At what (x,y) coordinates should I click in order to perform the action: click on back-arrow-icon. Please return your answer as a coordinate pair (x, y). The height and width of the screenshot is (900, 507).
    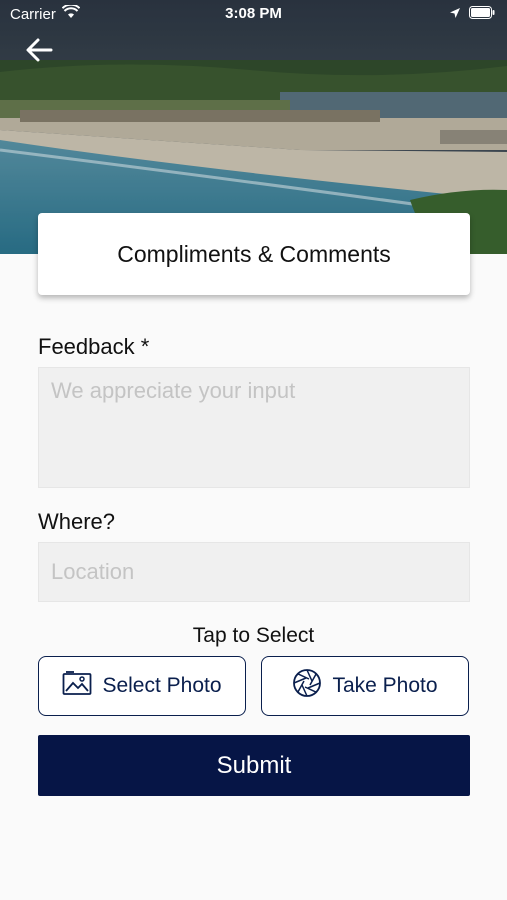
    Looking at the image, I should click on (40, 50).